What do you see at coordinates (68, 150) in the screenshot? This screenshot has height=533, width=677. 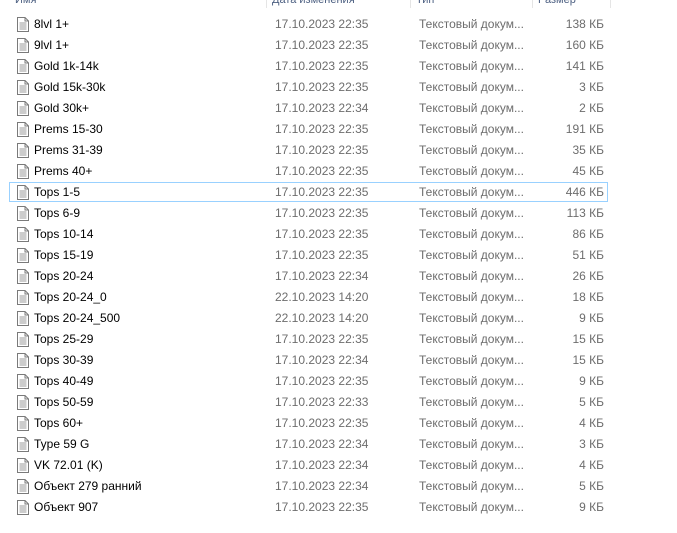 I see `file-name: Prems 31-39` at bounding box center [68, 150].